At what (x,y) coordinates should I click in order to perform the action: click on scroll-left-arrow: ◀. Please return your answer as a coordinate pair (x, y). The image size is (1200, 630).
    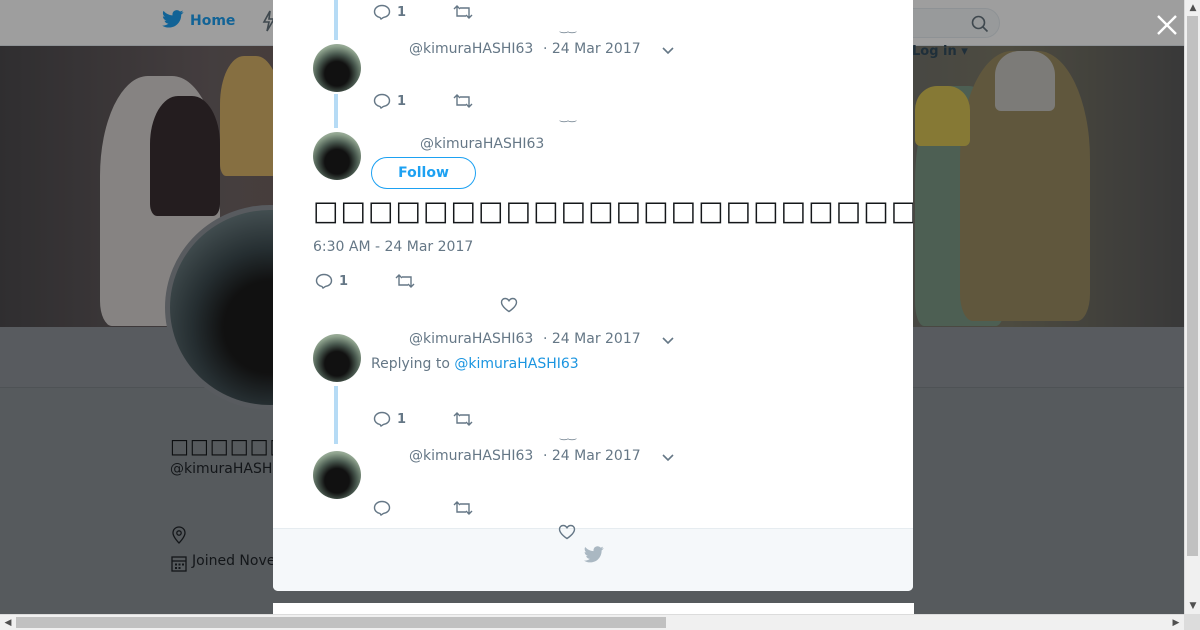
    Looking at the image, I should click on (8, 622).